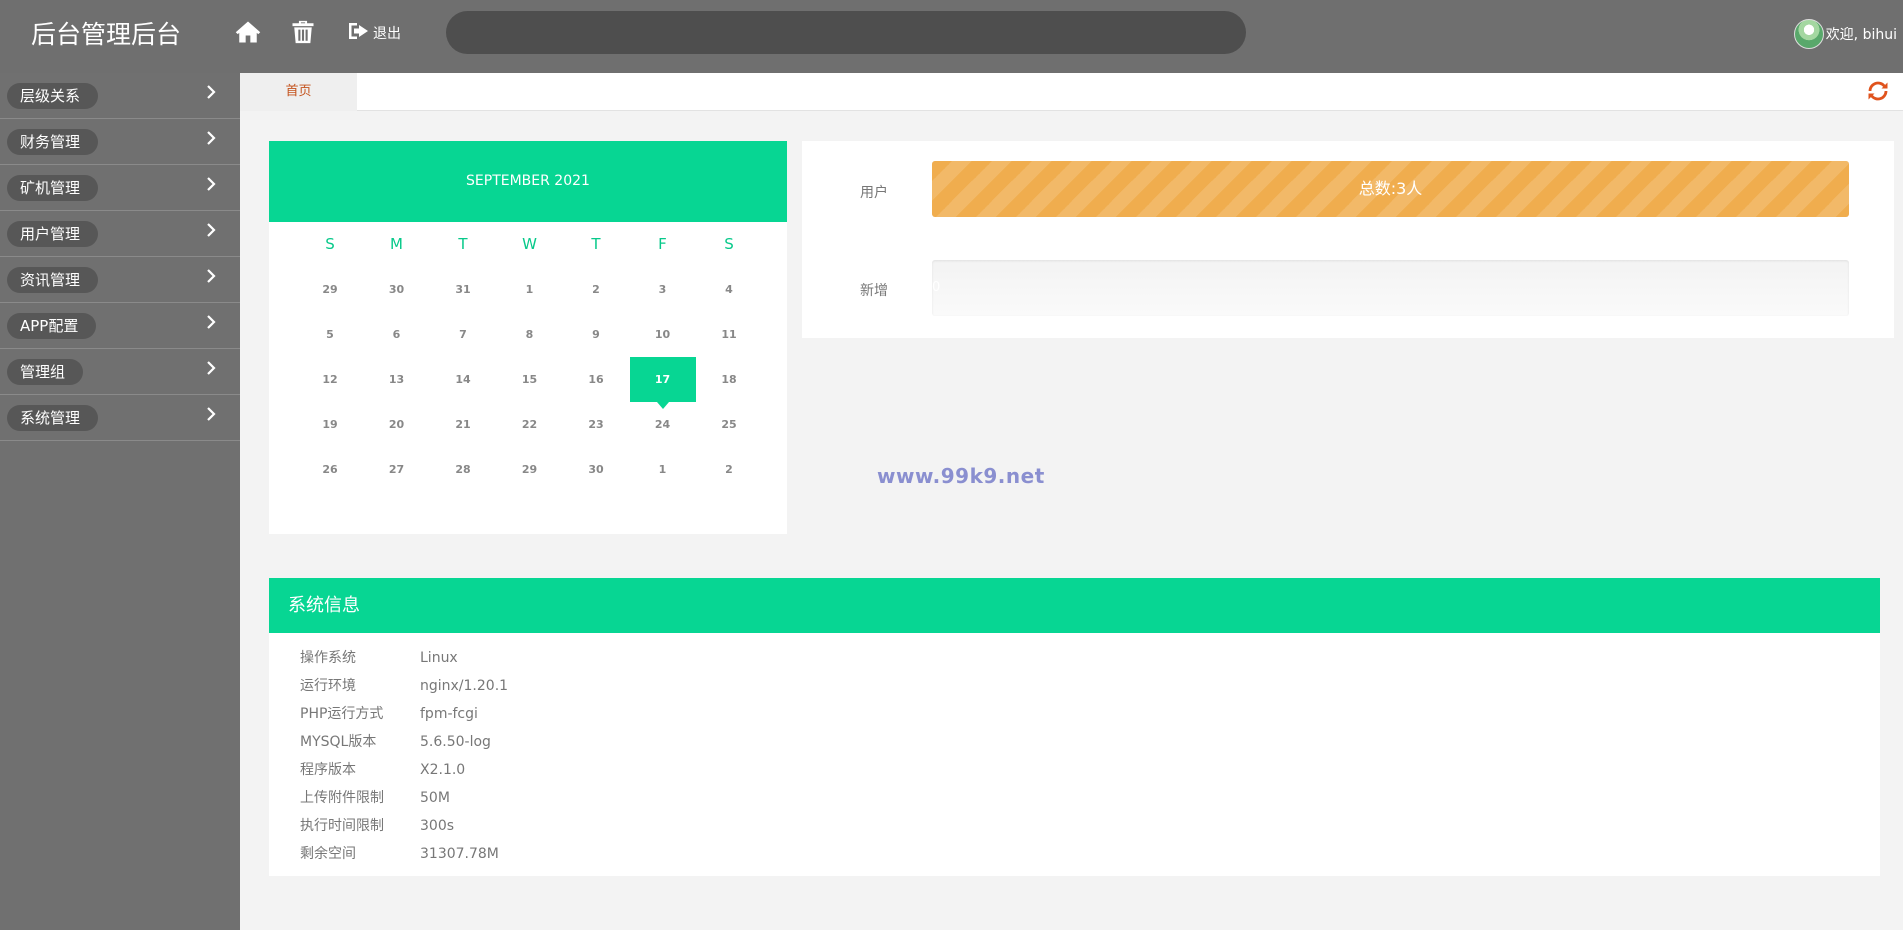 This screenshot has height=930, width=1903. I want to click on sidebar-item-label: 用户管理, so click(53, 234).